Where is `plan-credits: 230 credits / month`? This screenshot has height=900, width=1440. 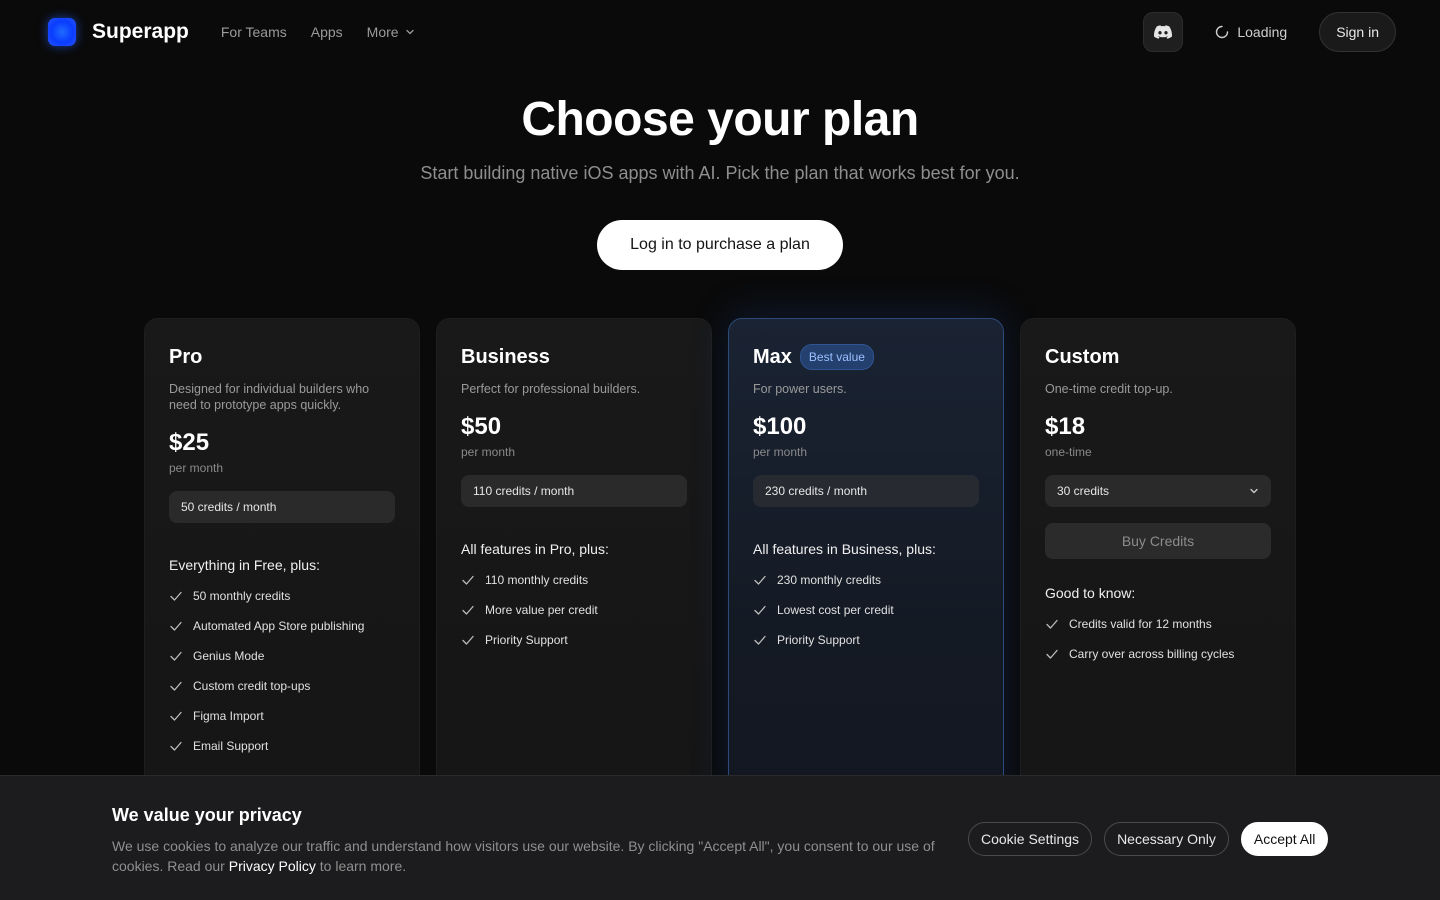 plan-credits: 230 credits / month is located at coordinates (866, 491).